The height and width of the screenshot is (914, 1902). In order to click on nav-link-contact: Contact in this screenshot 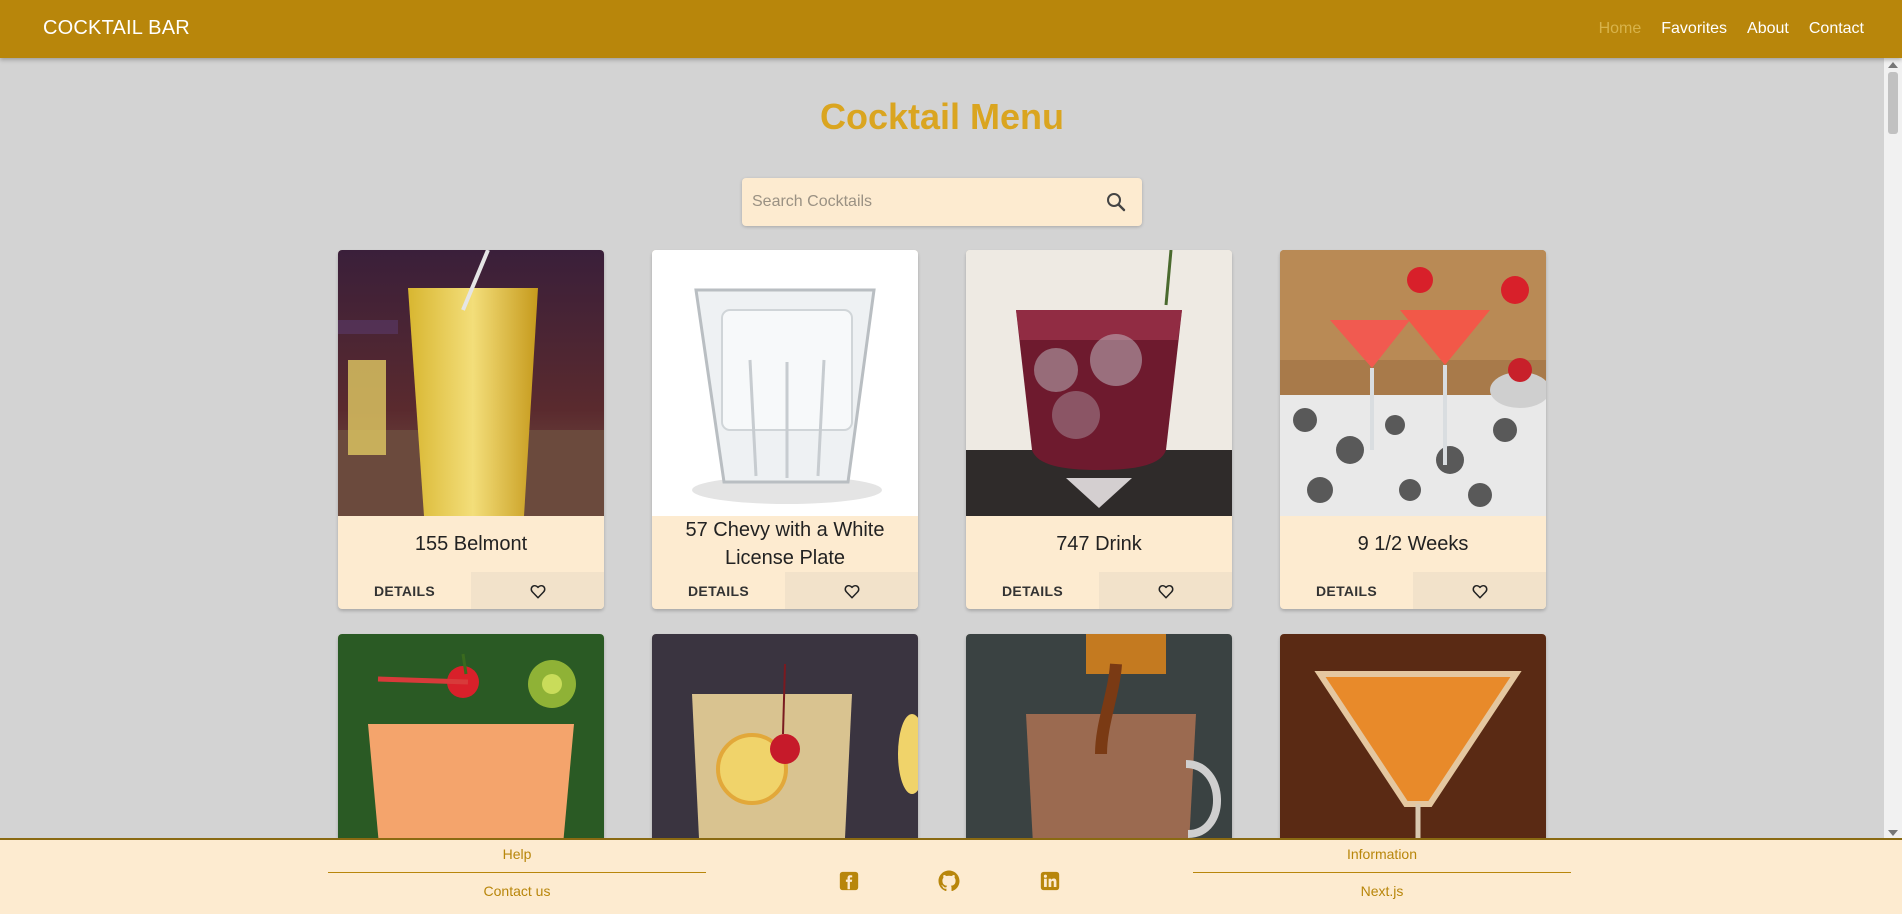, I will do `click(1836, 29)`.